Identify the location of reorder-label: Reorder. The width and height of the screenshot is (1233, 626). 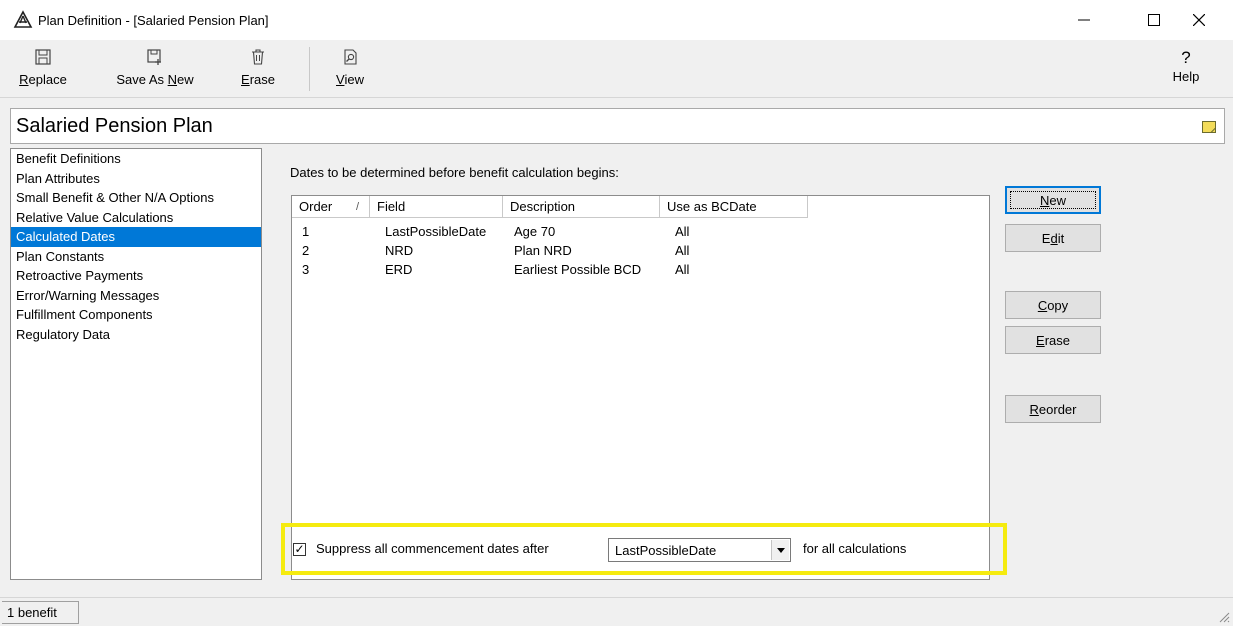
(1053, 409).